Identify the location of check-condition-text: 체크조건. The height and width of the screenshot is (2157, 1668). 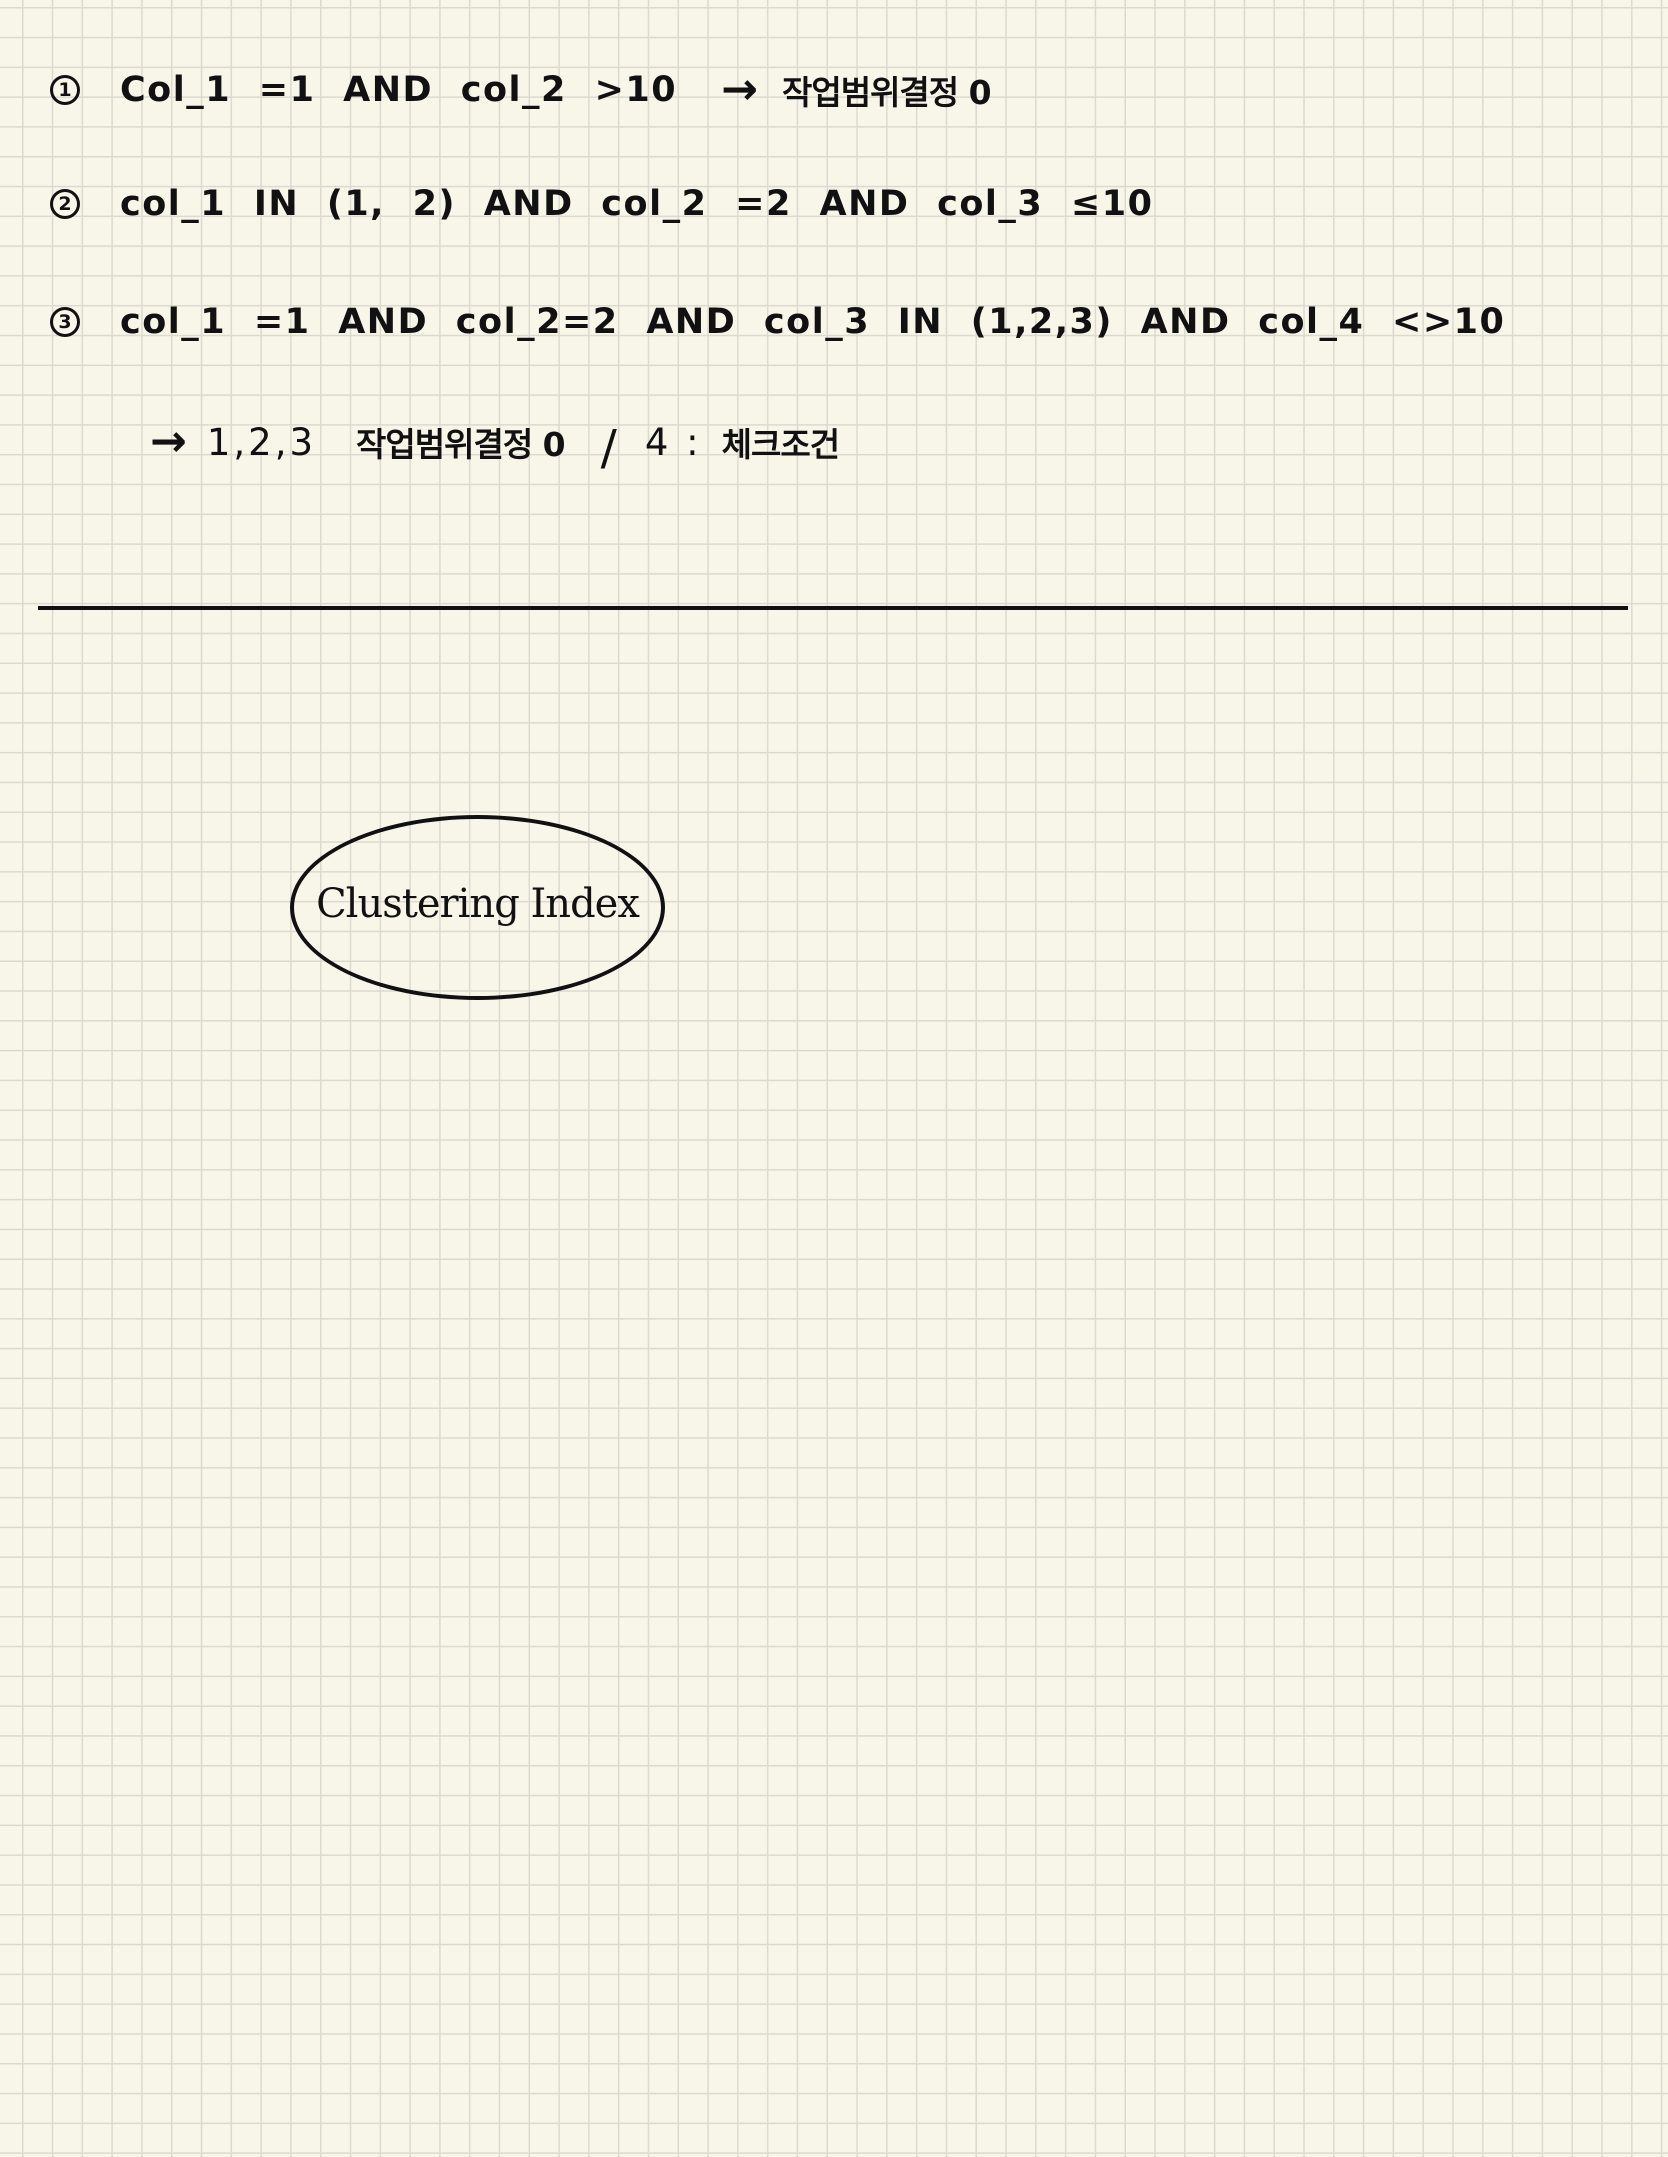
(780, 444).